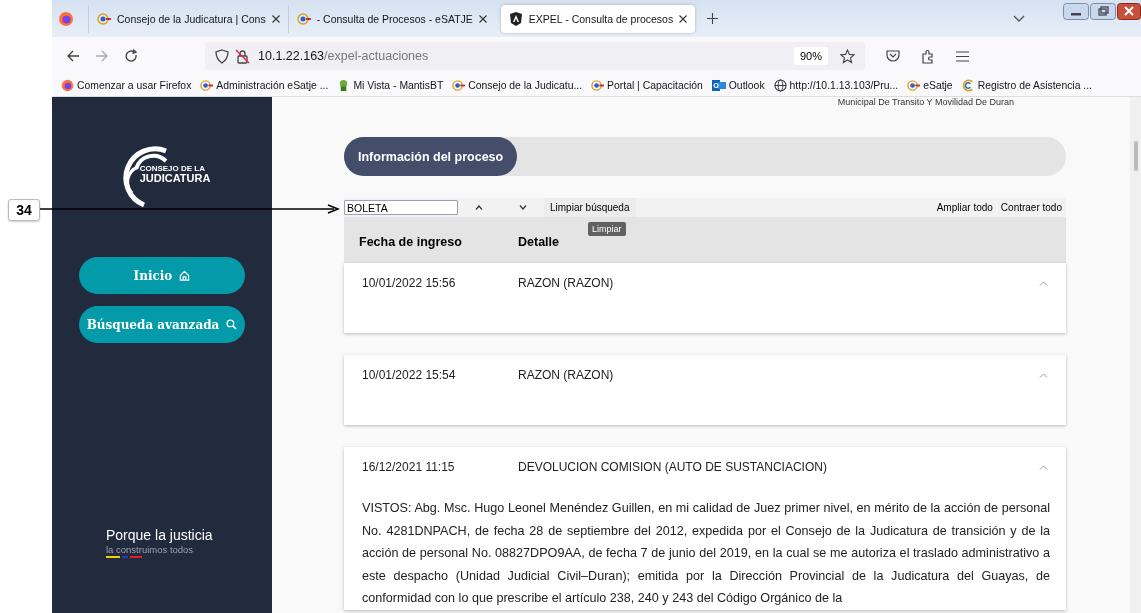  Describe the element at coordinates (1076, 11) in the screenshot. I see `minimize-icon` at that location.